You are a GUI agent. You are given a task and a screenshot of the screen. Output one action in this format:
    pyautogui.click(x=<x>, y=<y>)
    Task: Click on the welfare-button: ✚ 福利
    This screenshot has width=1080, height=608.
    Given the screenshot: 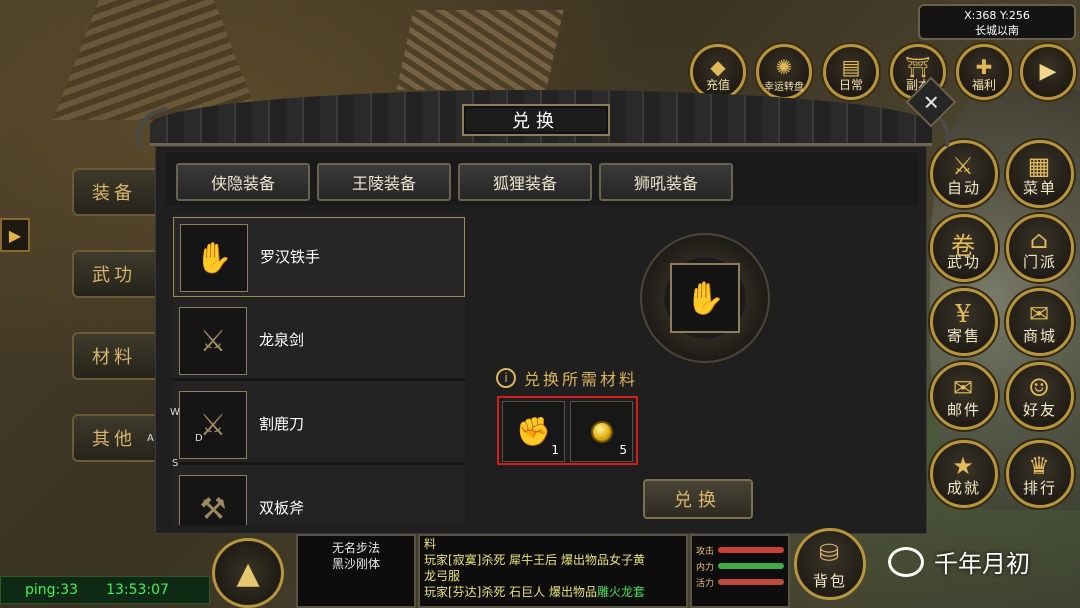 What is the action you would take?
    pyautogui.click(x=984, y=72)
    